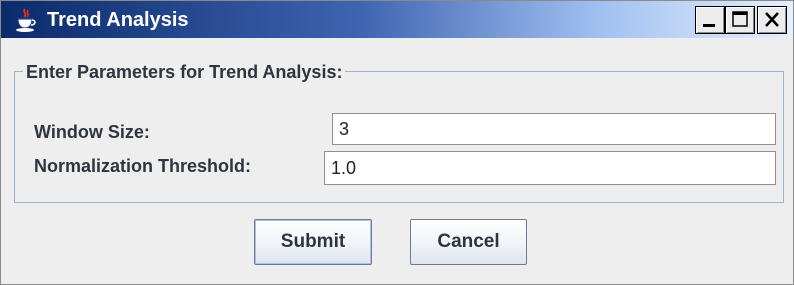  Describe the element at coordinates (468, 242) in the screenshot. I see `cancel-button: Cancel` at that location.